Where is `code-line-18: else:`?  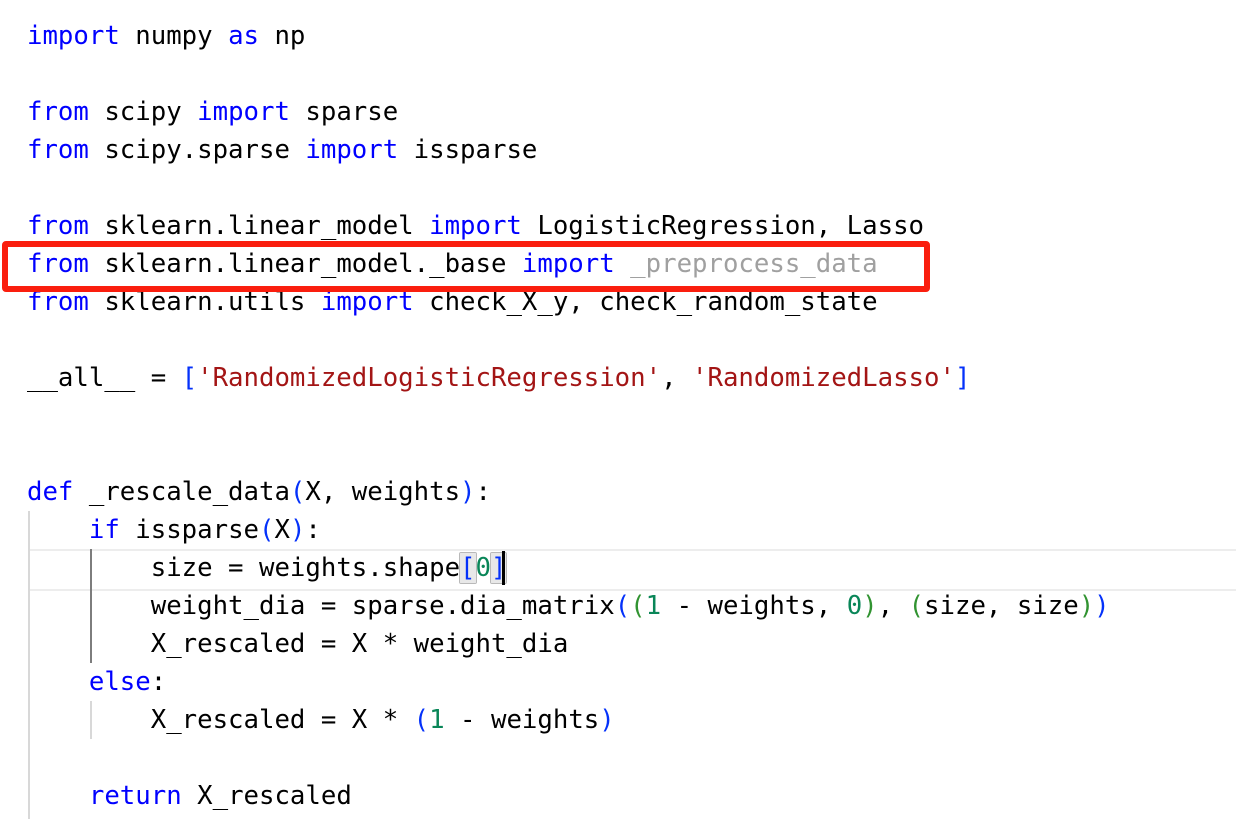
code-line-18: else: is located at coordinates (96, 682).